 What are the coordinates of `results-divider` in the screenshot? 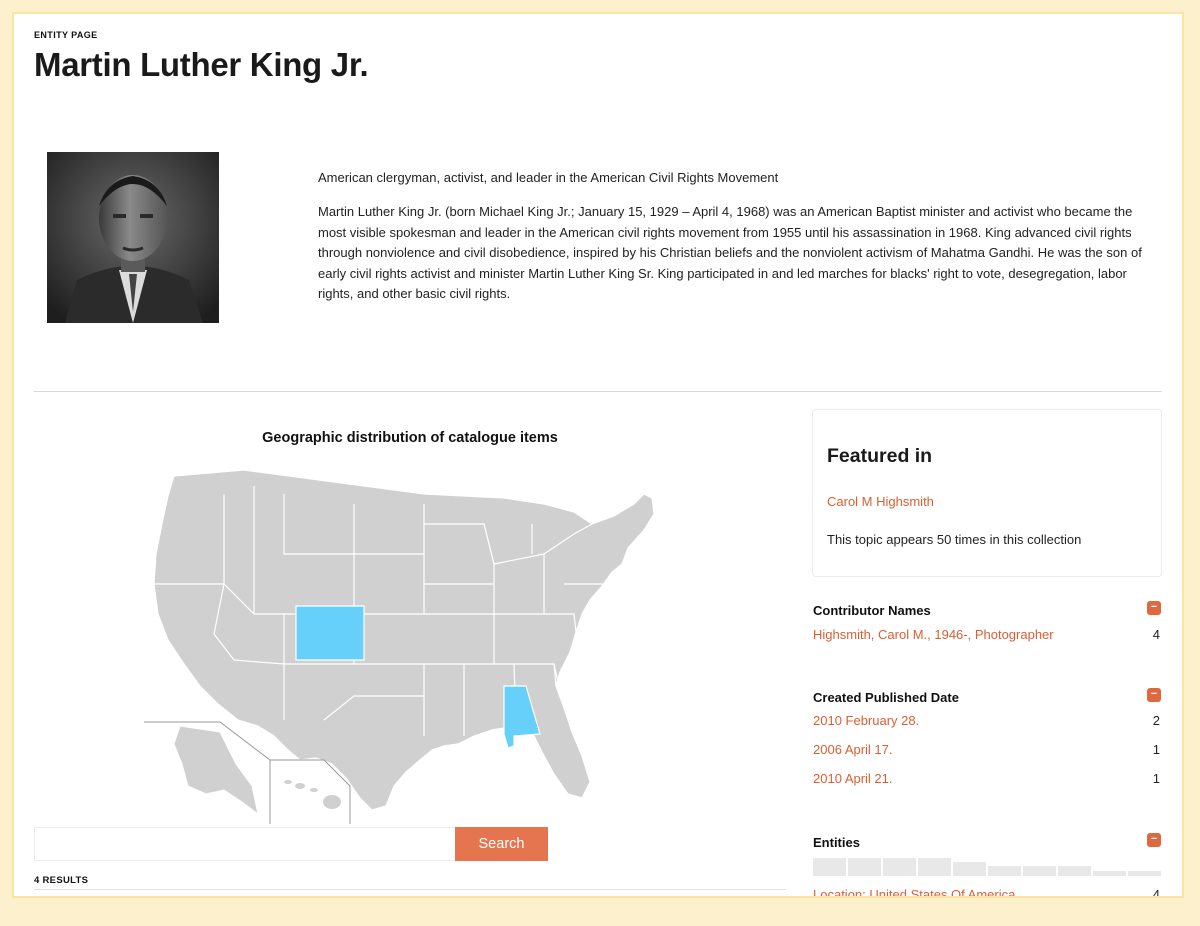 It's located at (410, 889).